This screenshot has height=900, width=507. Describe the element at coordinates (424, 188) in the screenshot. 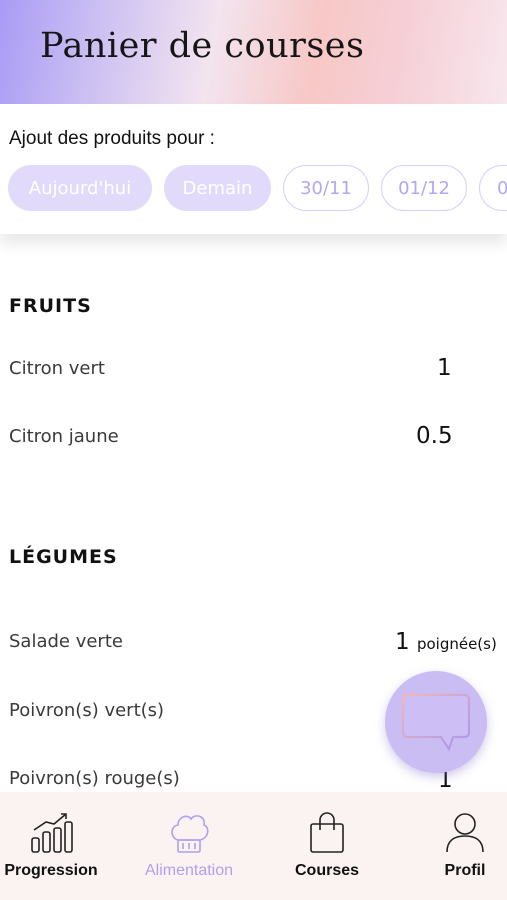

I see `date-chip-01-12: 01/12` at that location.